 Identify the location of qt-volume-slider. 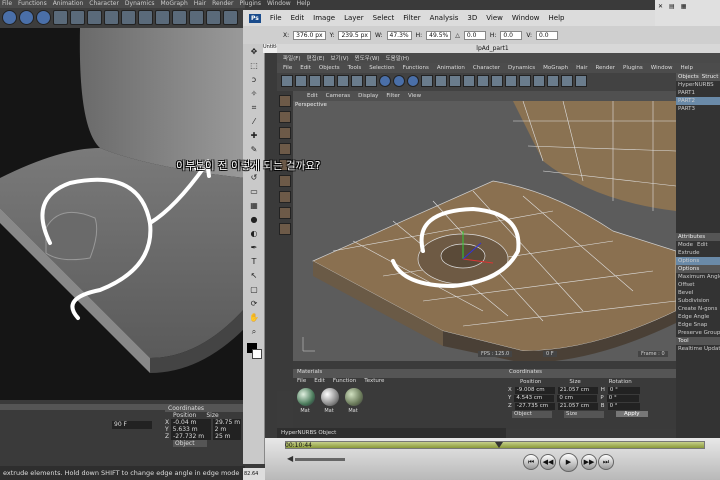
(320, 459).